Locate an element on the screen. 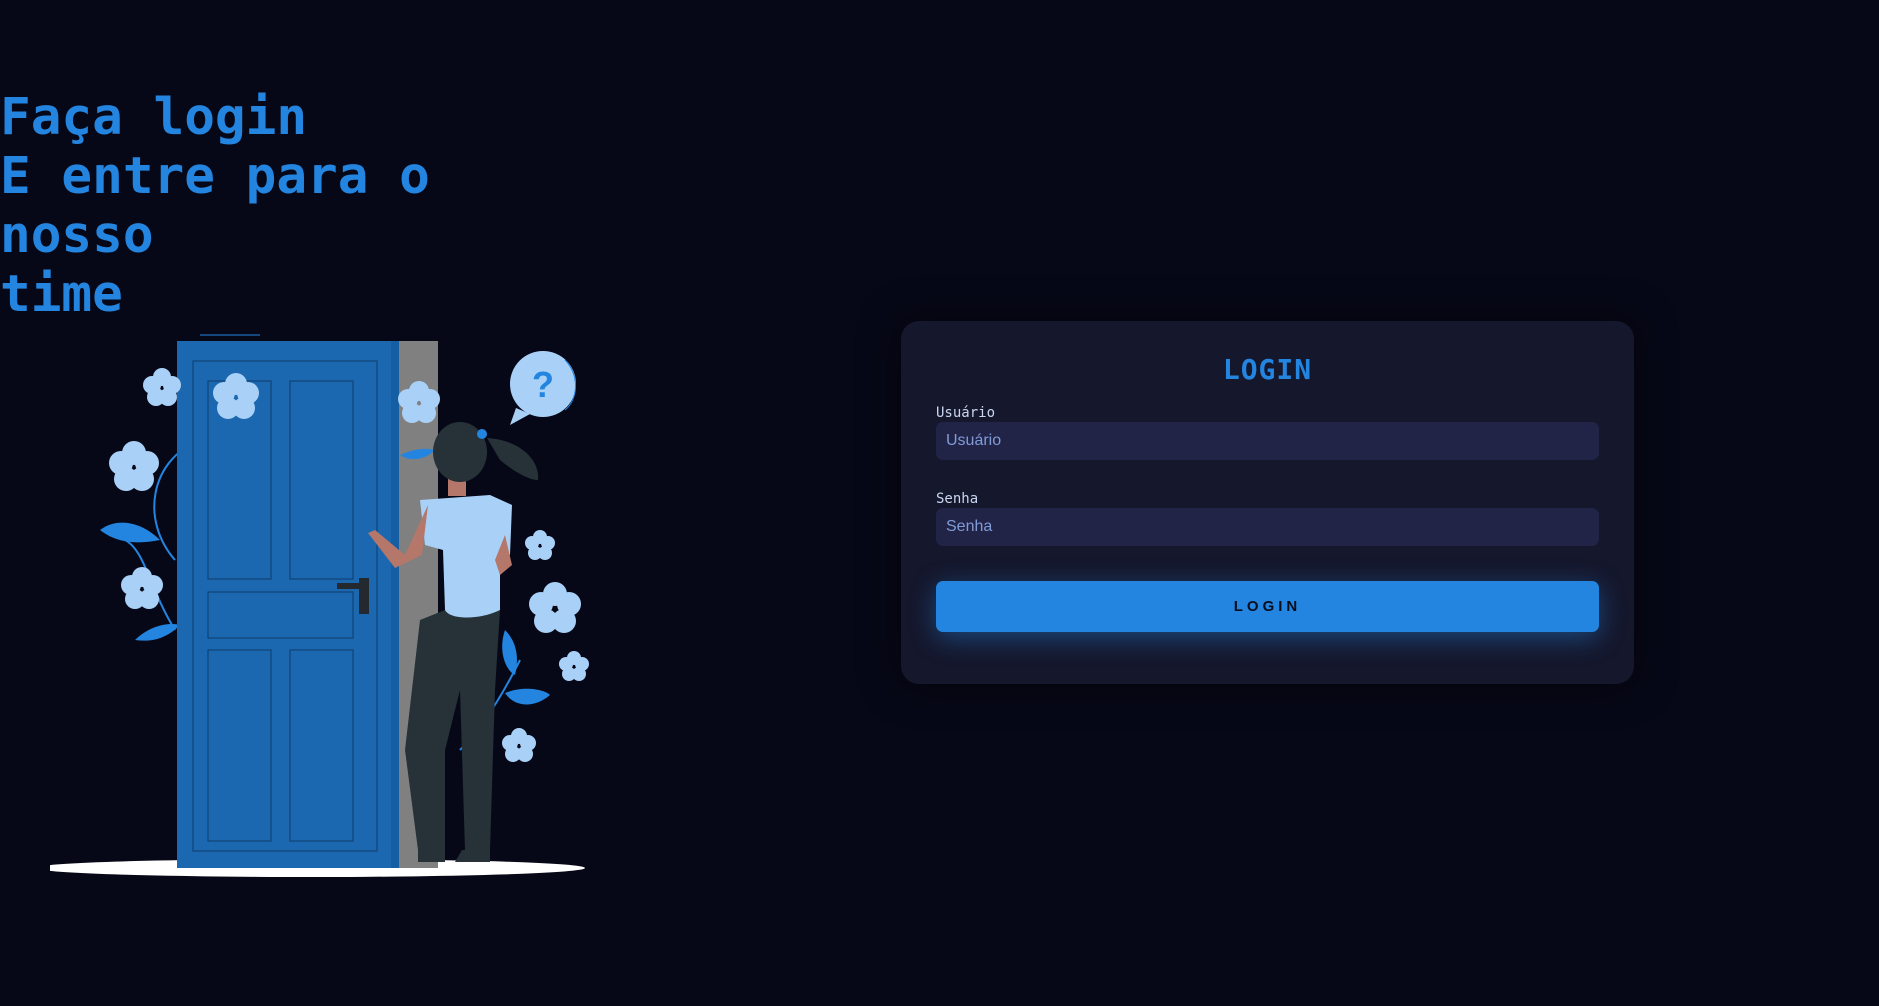  hero-line-3: time is located at coordinates (61, 294).